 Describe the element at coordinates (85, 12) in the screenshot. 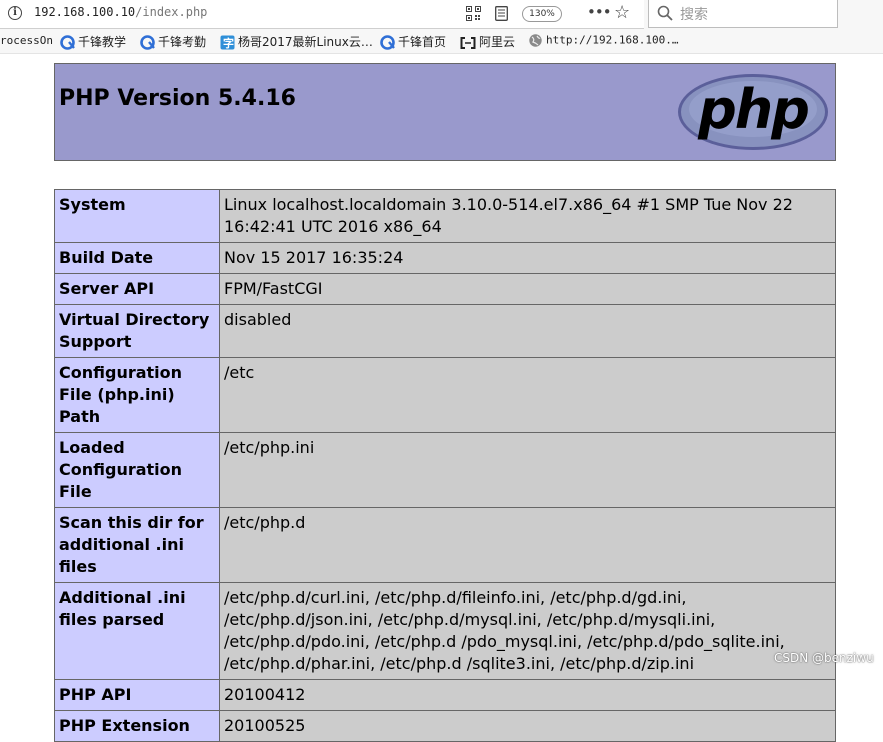

I see `url-host: 192.168.100.10` at that location.